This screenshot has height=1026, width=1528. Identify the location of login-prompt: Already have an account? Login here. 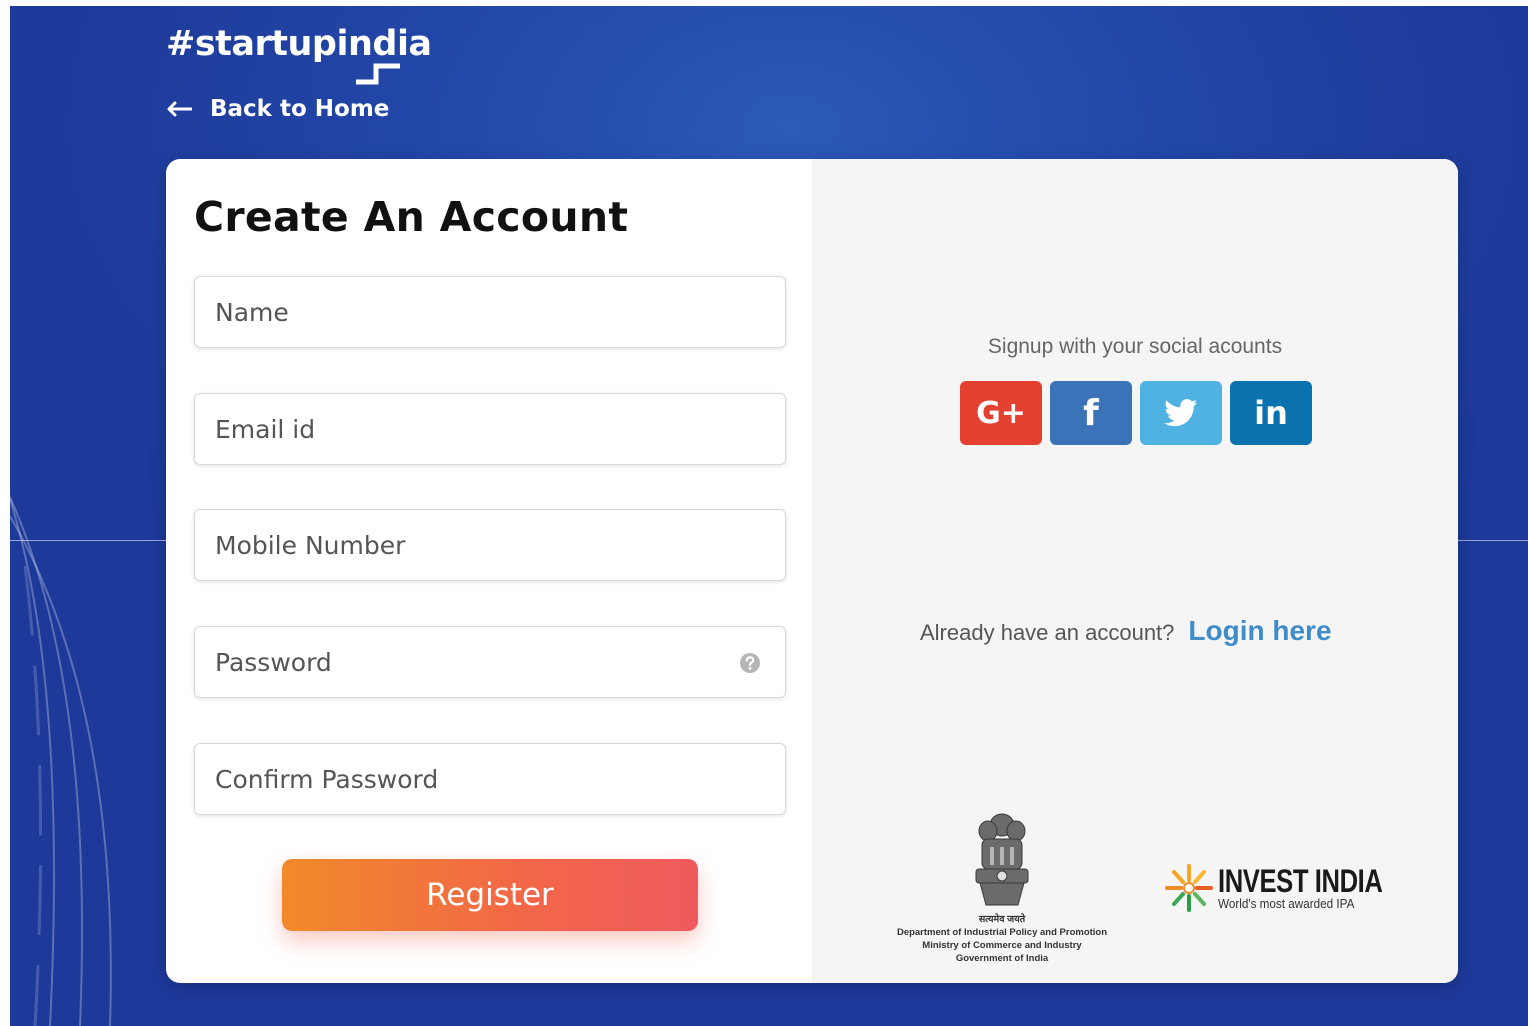
(1126, 631).